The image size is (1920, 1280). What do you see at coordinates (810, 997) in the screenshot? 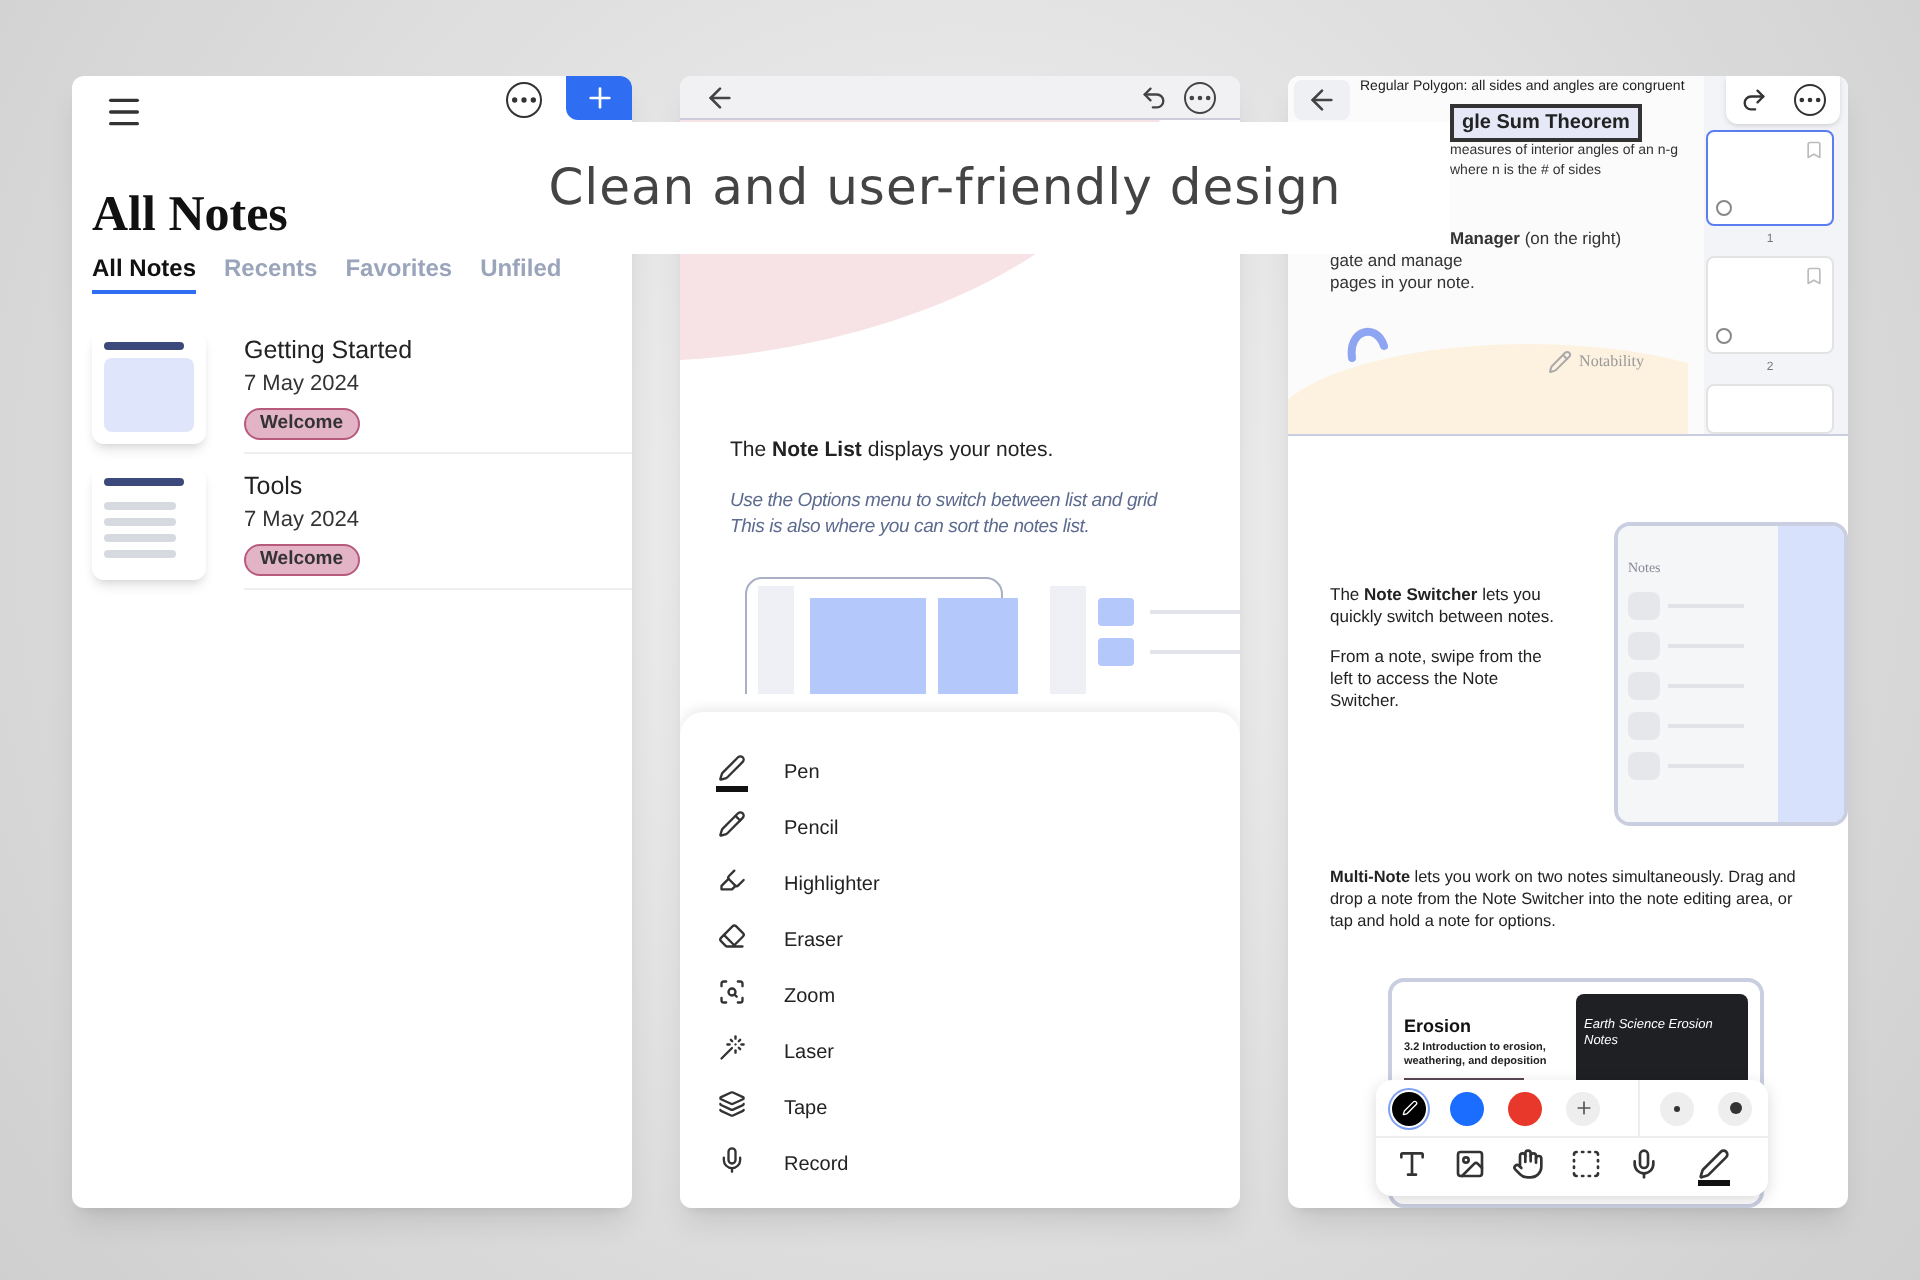
I see `tool-label: Zoom` at bounding box center [810, 997].